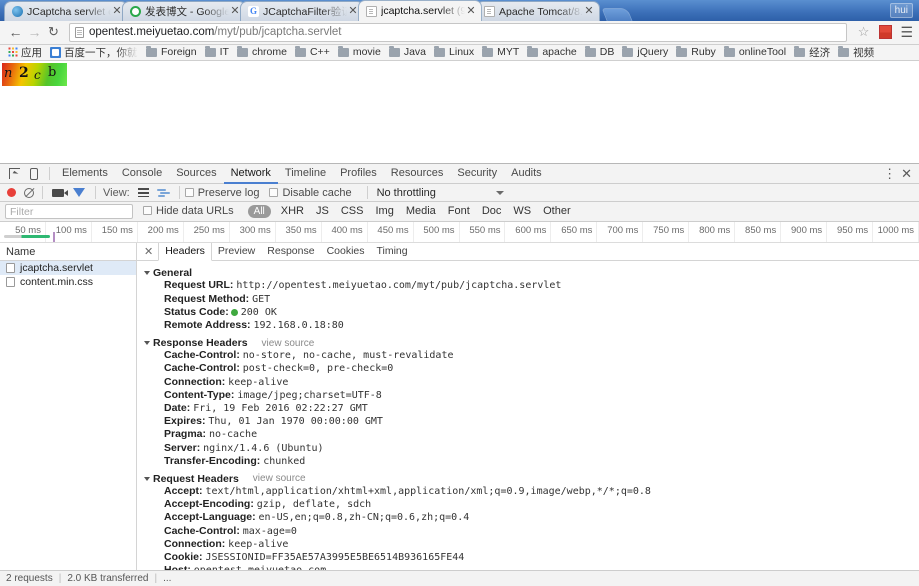  I want to click on bookmark-label: movie, so click(366, 52).